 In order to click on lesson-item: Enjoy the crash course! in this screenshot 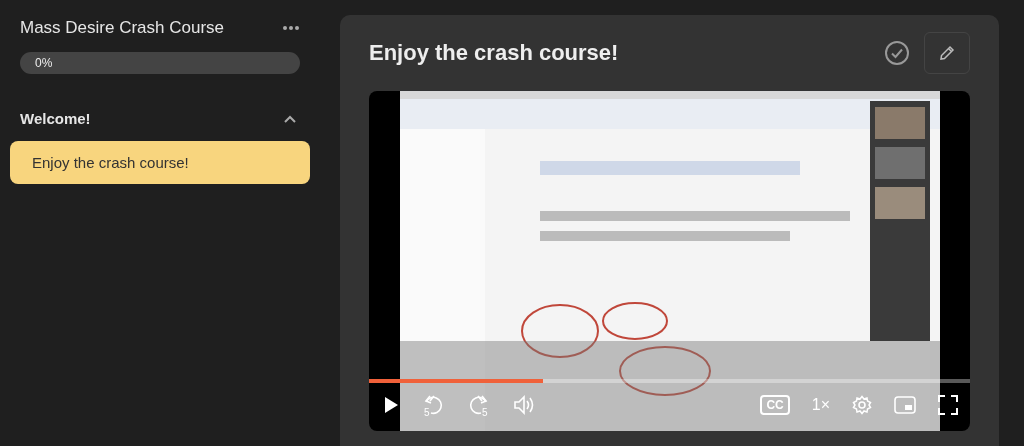, I will do `click(160, 162)`.